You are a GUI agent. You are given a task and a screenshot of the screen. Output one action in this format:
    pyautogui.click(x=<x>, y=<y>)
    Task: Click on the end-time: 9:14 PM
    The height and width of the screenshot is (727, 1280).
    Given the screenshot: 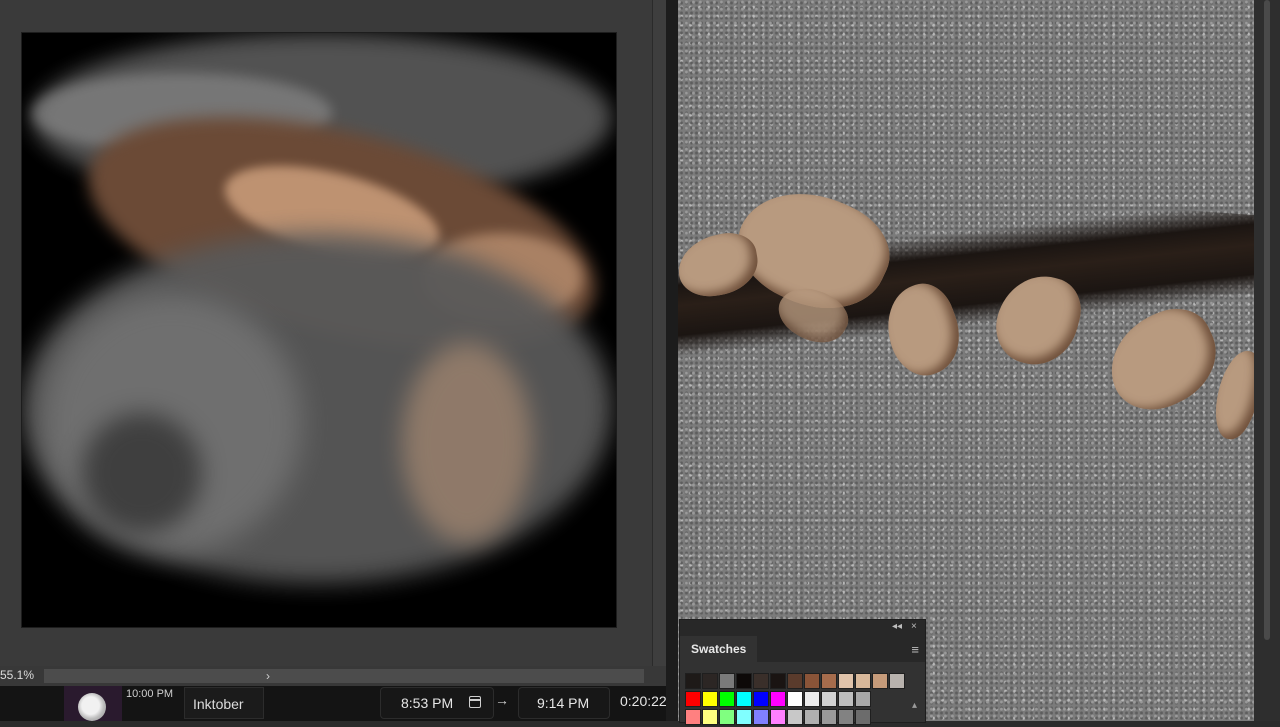 What is the action you would take?
    pyautogui.click(x=563, y=703)
    